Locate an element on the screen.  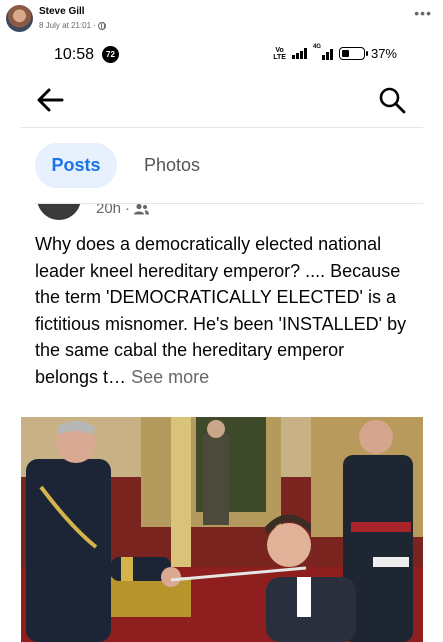
tab-photos: Photos is located at coordinates (172, 165).